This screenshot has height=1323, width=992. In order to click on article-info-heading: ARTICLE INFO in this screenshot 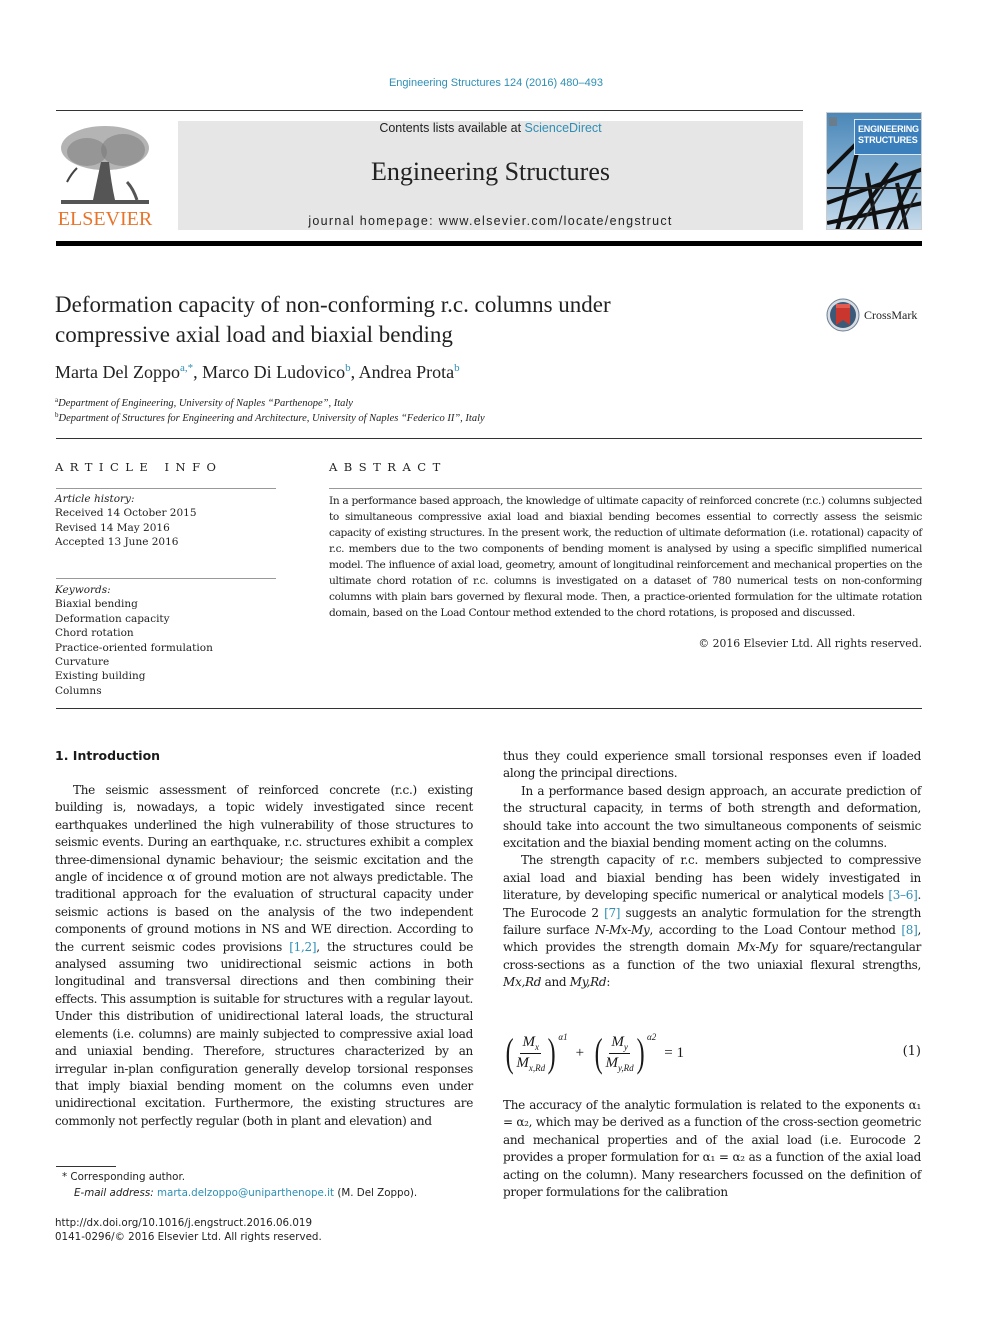, I will do `click(139, 467)`.